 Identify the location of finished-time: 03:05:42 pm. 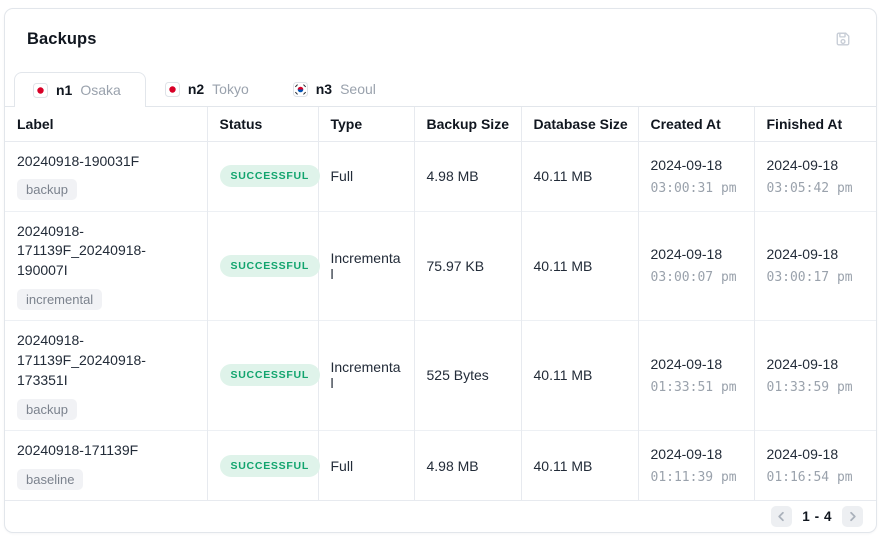
(809, 188).